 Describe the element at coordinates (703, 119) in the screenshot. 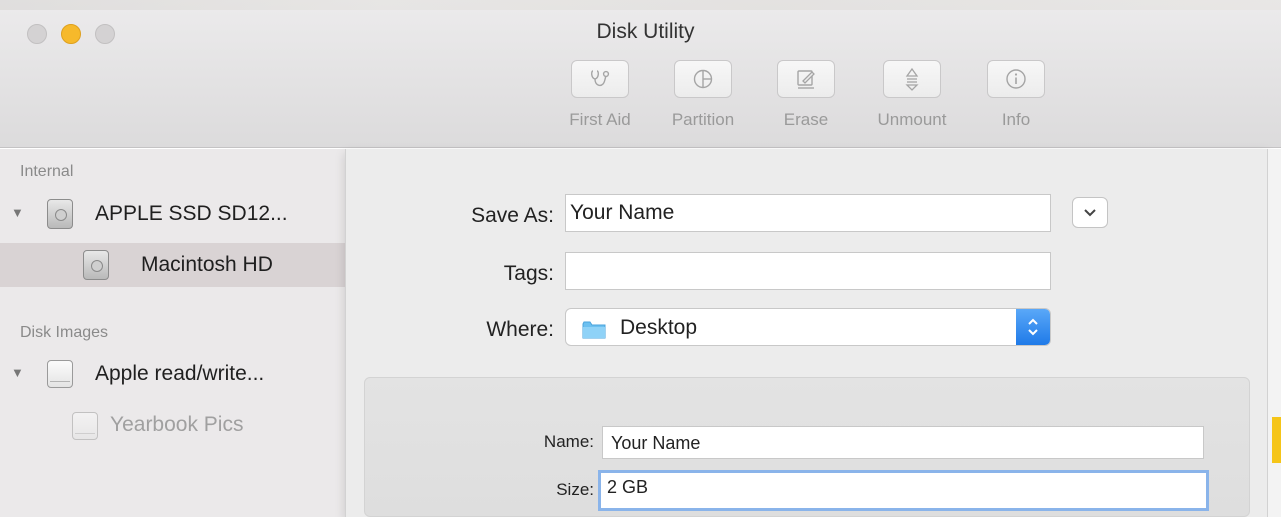

I see `partition-label: Partition` at that location.